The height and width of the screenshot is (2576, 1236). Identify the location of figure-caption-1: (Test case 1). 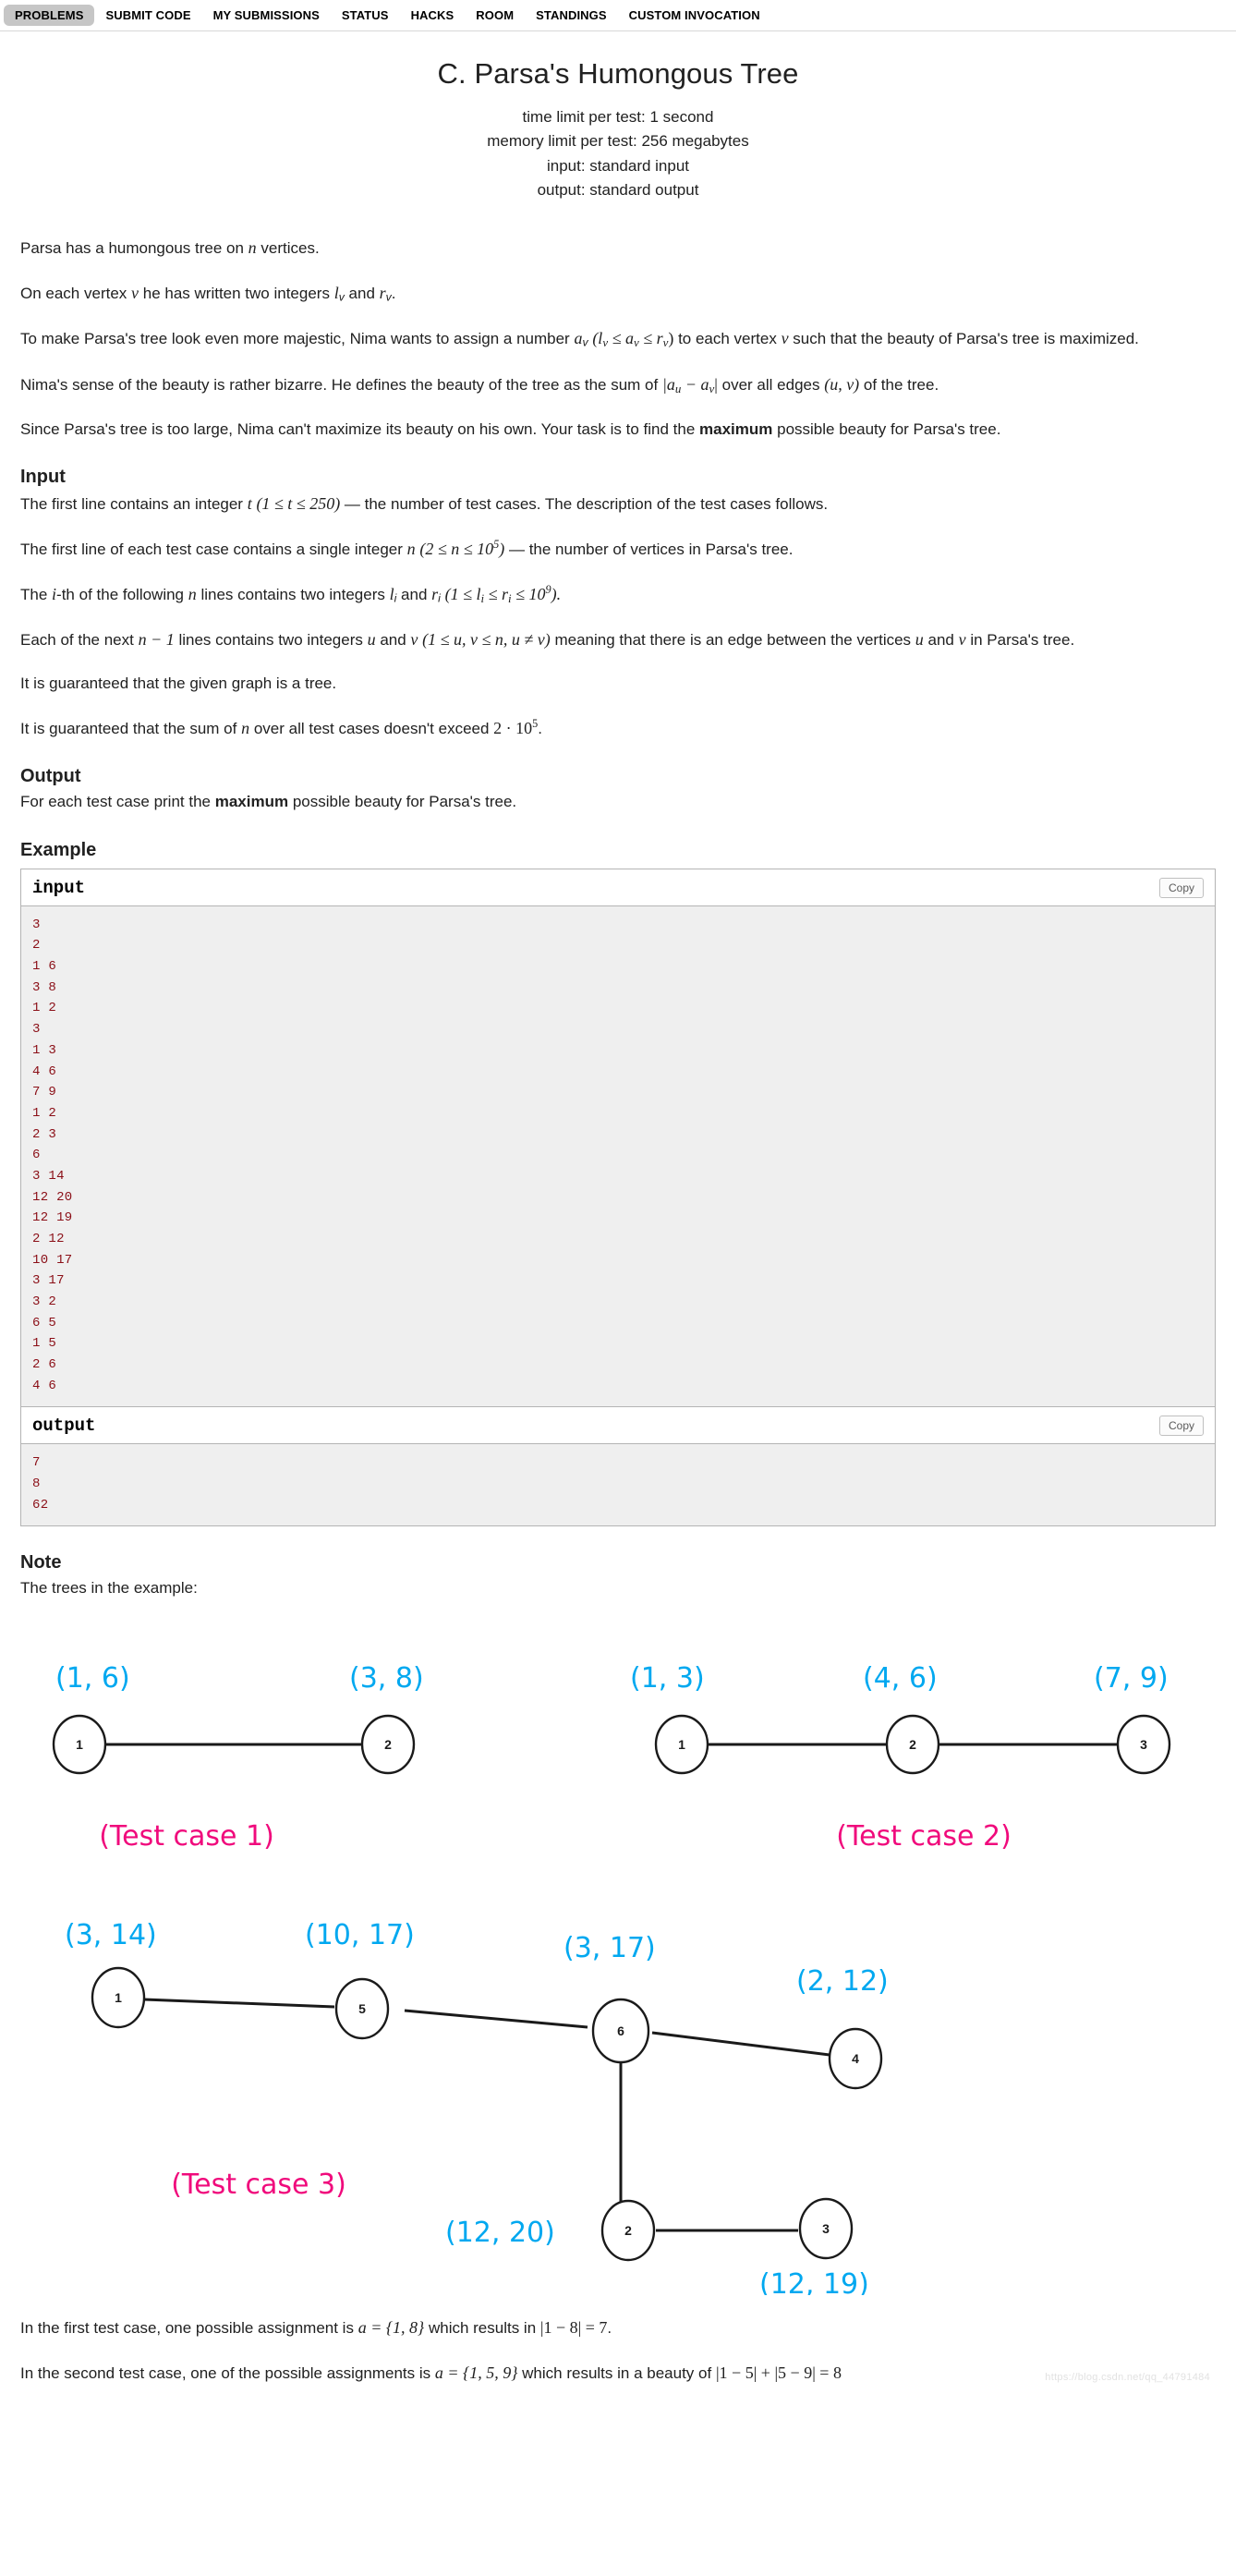
(186, 1836).